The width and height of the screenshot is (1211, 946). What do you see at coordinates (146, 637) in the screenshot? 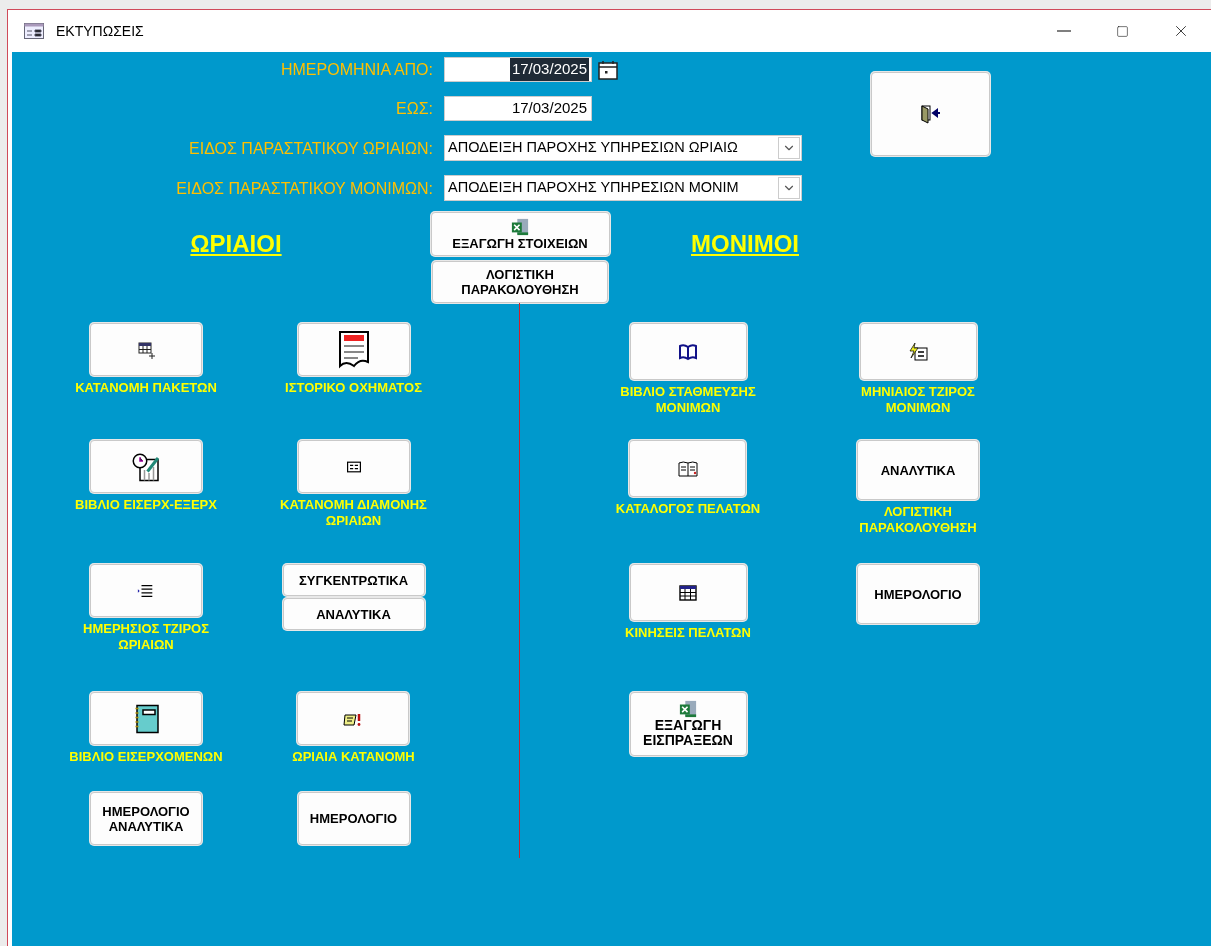
I see `button-caption: ΗΜΕΡΗΣΙΟΣ ΤΖΙΡΟΣ ΩΡΙΑΙΩΝ` at bounding box center [146, 637].